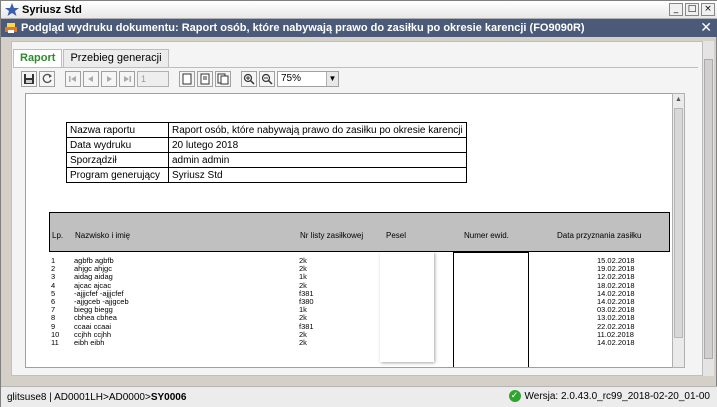  Describe the element at coordinates (102, 397) in the screenshot. I see `status-path-prefix: AD0001LH>AD0000>` at that location.